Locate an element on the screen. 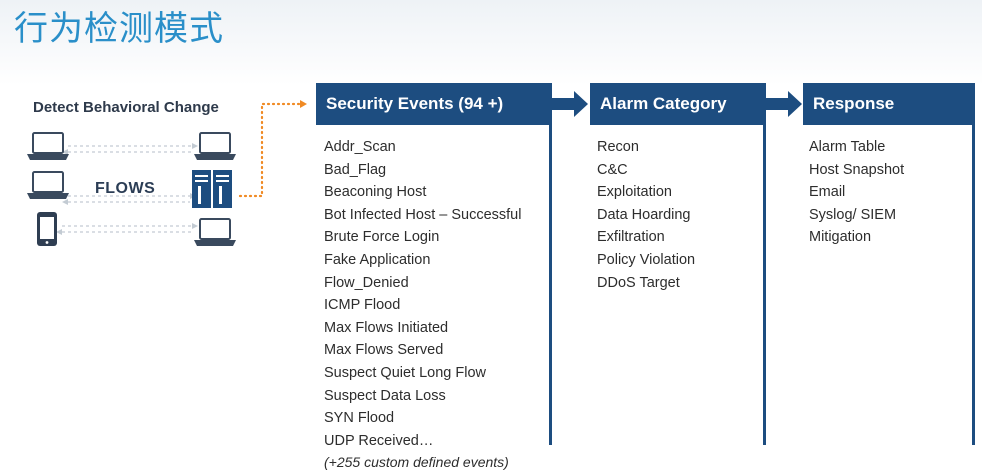  list-item: Flow_Denied is located at coordinates (366, 282).